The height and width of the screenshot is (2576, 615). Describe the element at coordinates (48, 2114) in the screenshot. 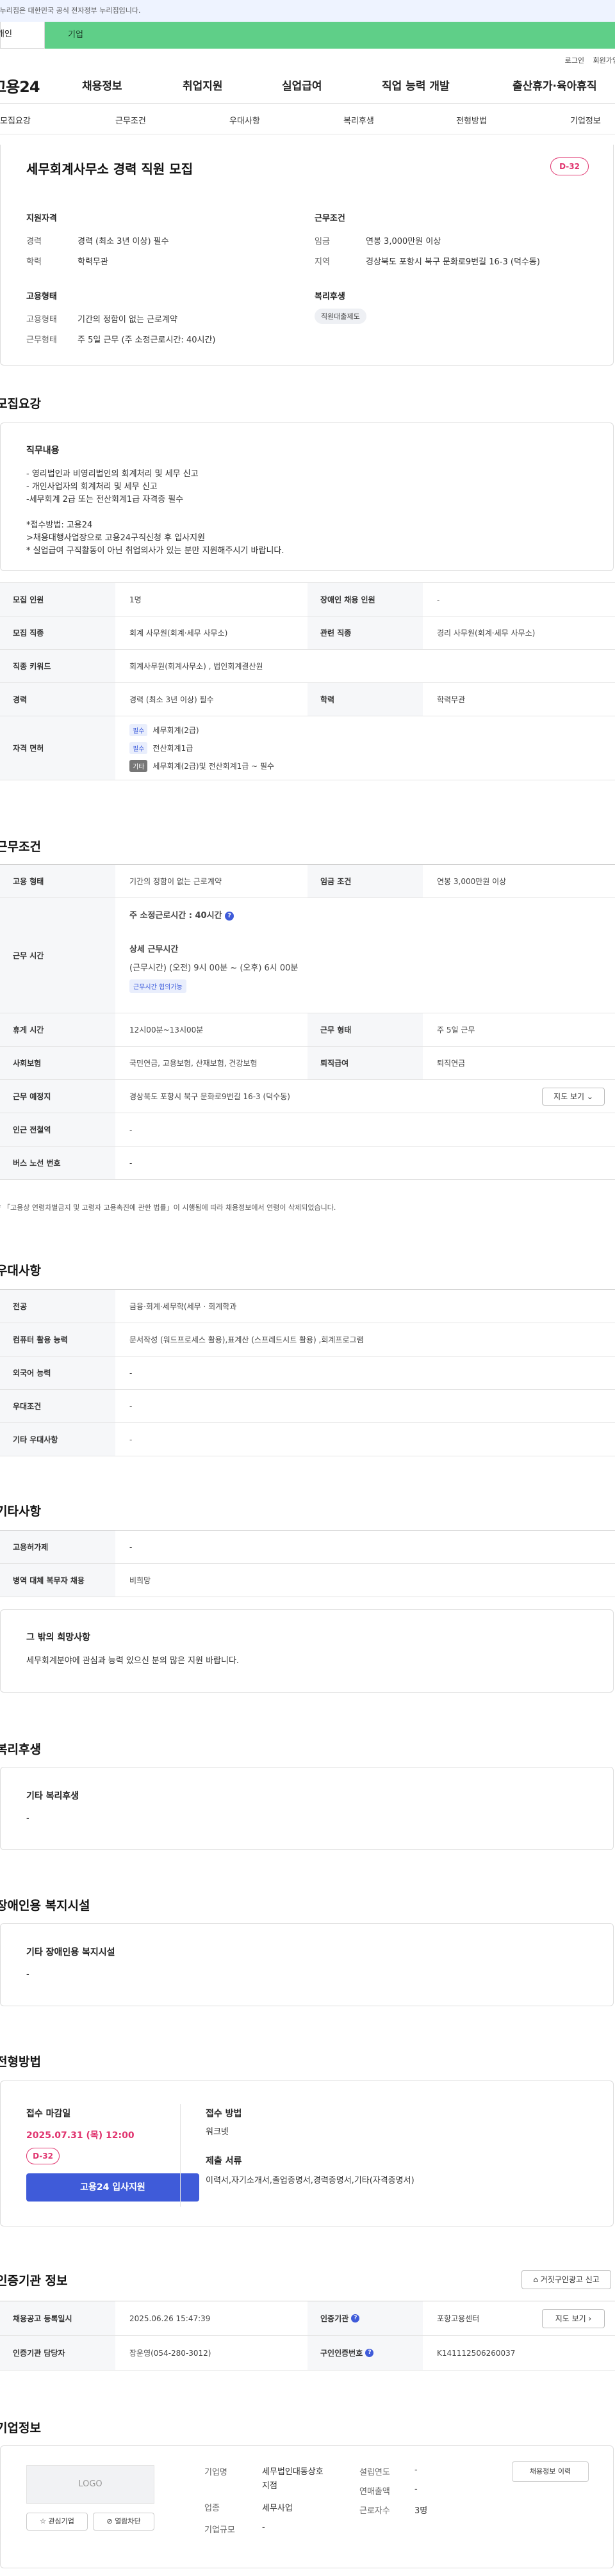

I see `deadline-title: 접수 마감일` at that location.